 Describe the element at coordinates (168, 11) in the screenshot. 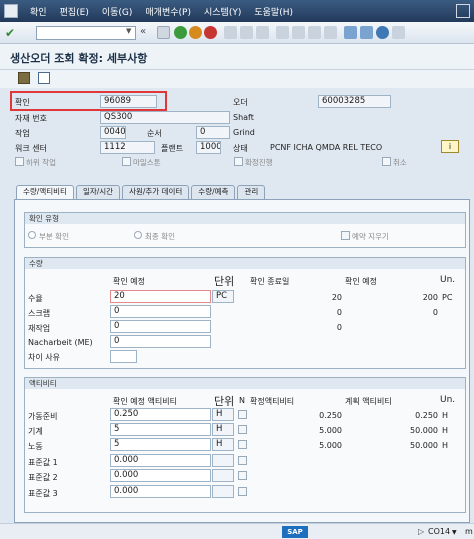

I see `menu-parameters: 매개변수(P)` at that location.